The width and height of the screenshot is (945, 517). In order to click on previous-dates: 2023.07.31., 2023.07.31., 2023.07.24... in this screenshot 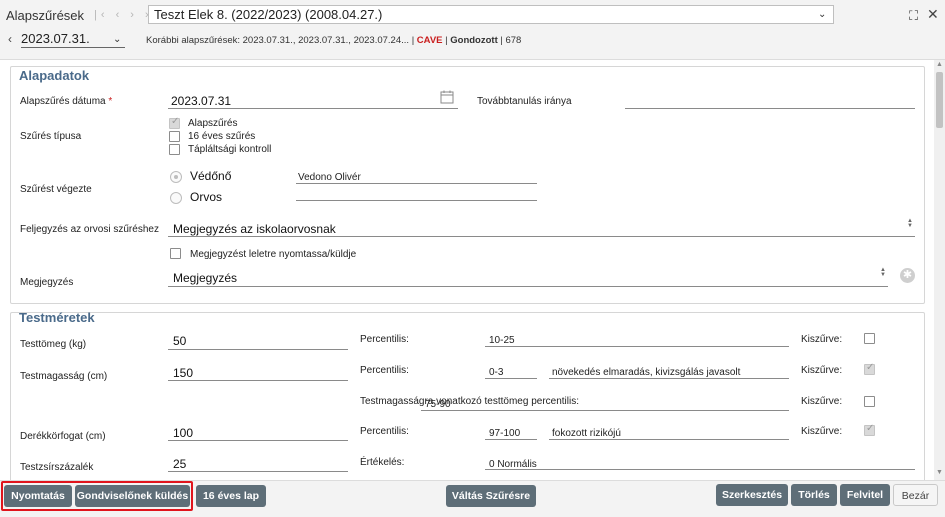, I will do `click(326, 40)`.